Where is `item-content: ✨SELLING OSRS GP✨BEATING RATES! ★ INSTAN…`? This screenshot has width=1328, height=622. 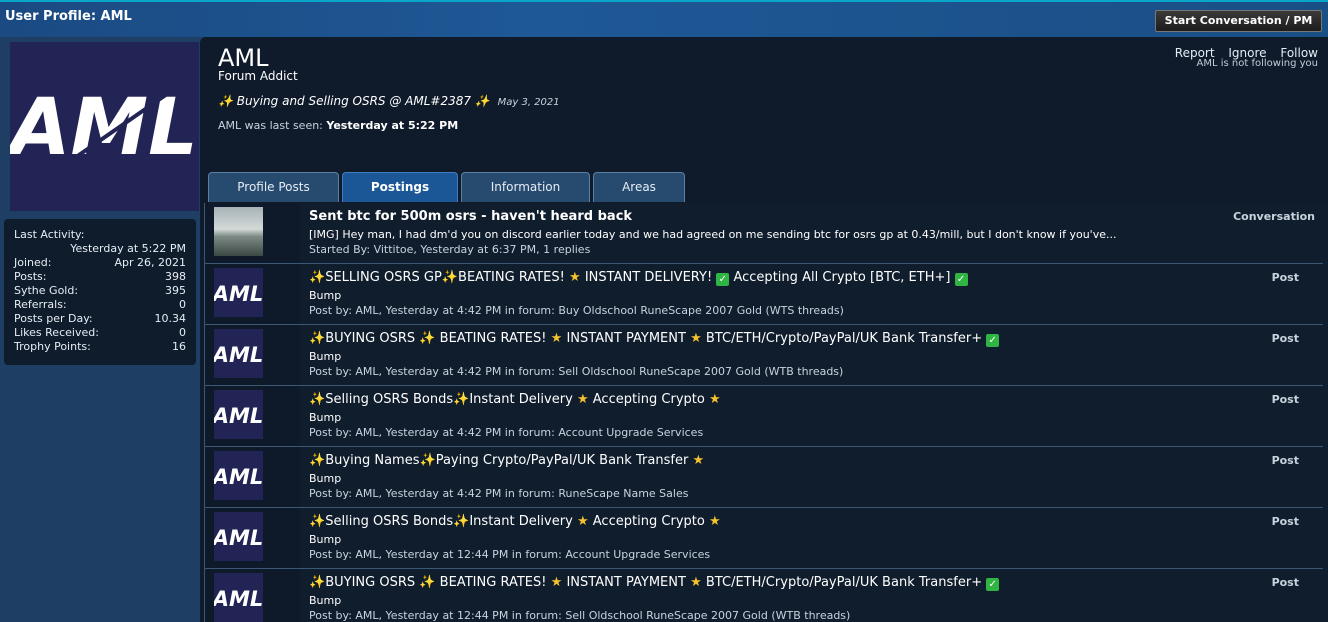
item-content: ✨SELLING OSRS GP✨BEATING RATES! ★ INSTAN… is located at coordinates (816, 294).